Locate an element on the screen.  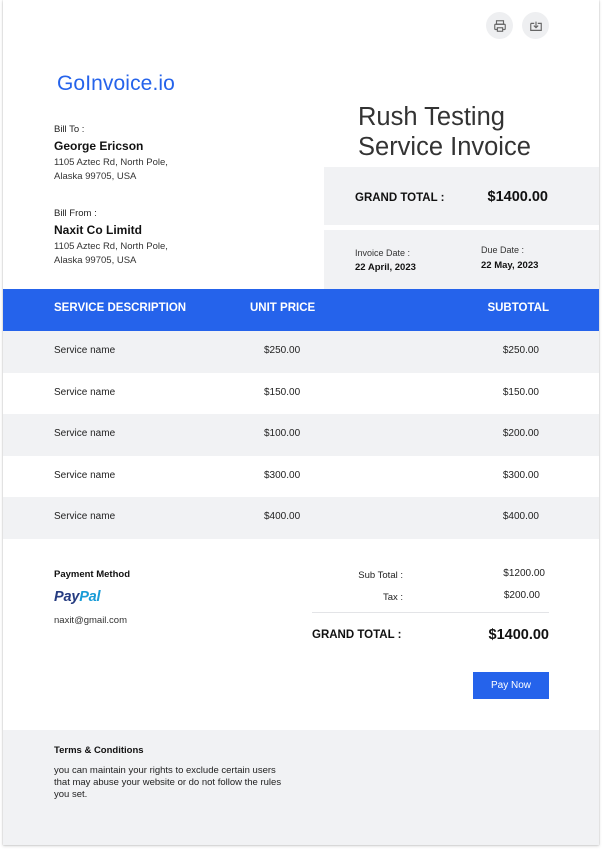
table-row: Service name $150.00 $150.00 is located at coordinates (301, 394).